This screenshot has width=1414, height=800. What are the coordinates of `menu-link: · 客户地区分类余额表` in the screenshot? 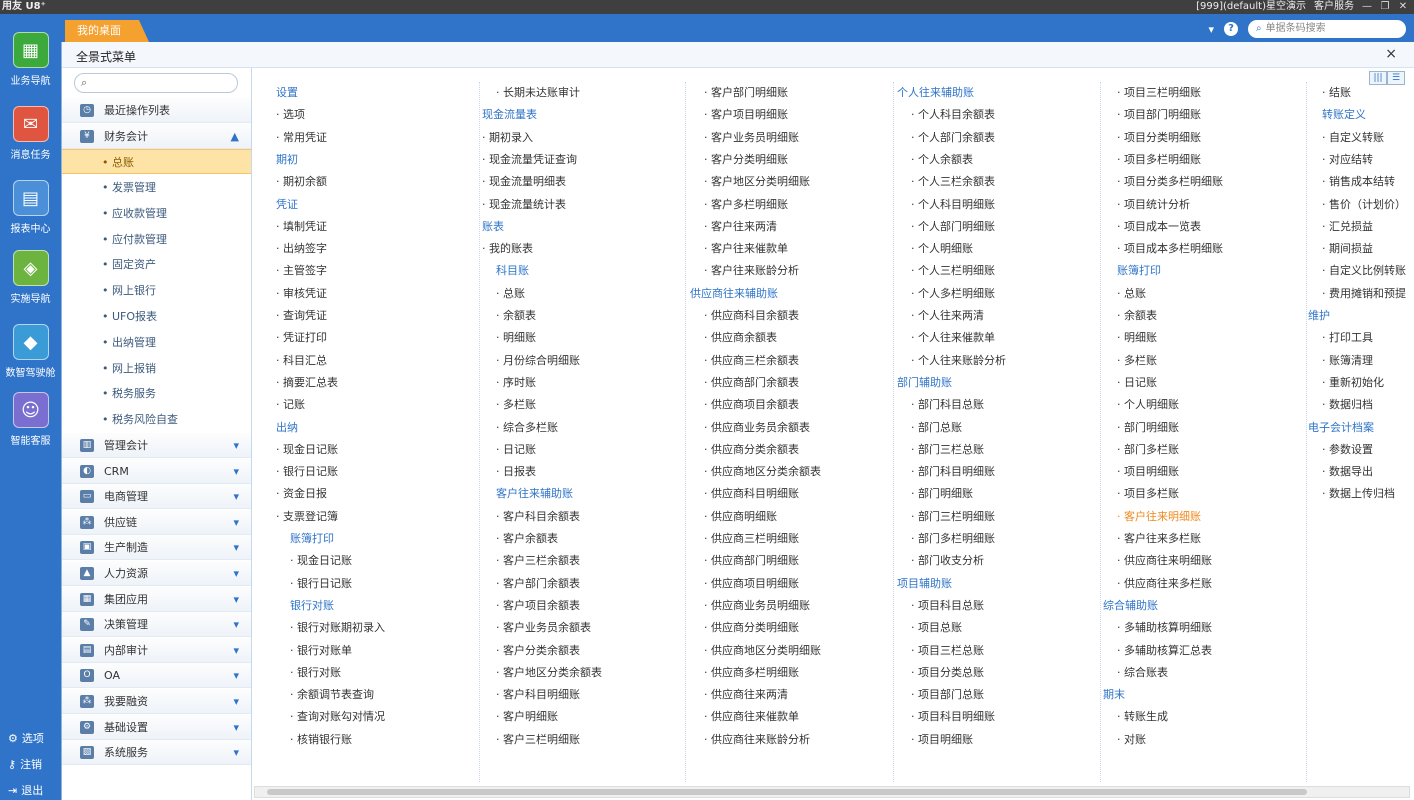 It's located at (549, 673).